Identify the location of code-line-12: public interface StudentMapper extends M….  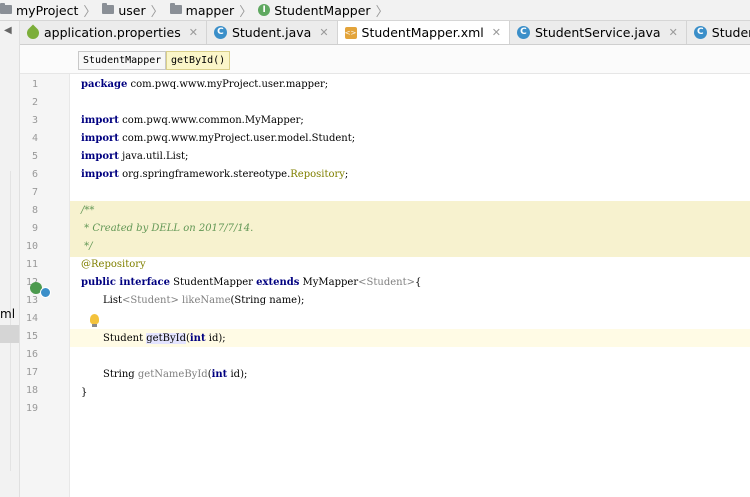
(251, 282).